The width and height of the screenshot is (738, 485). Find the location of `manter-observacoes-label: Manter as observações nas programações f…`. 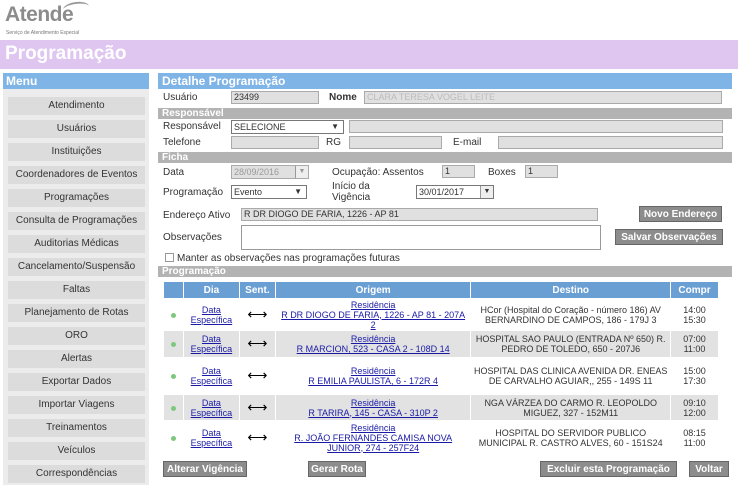

manter-observacoes-label: Manter as observações nas programações f… is located at coordinates (288, 258).